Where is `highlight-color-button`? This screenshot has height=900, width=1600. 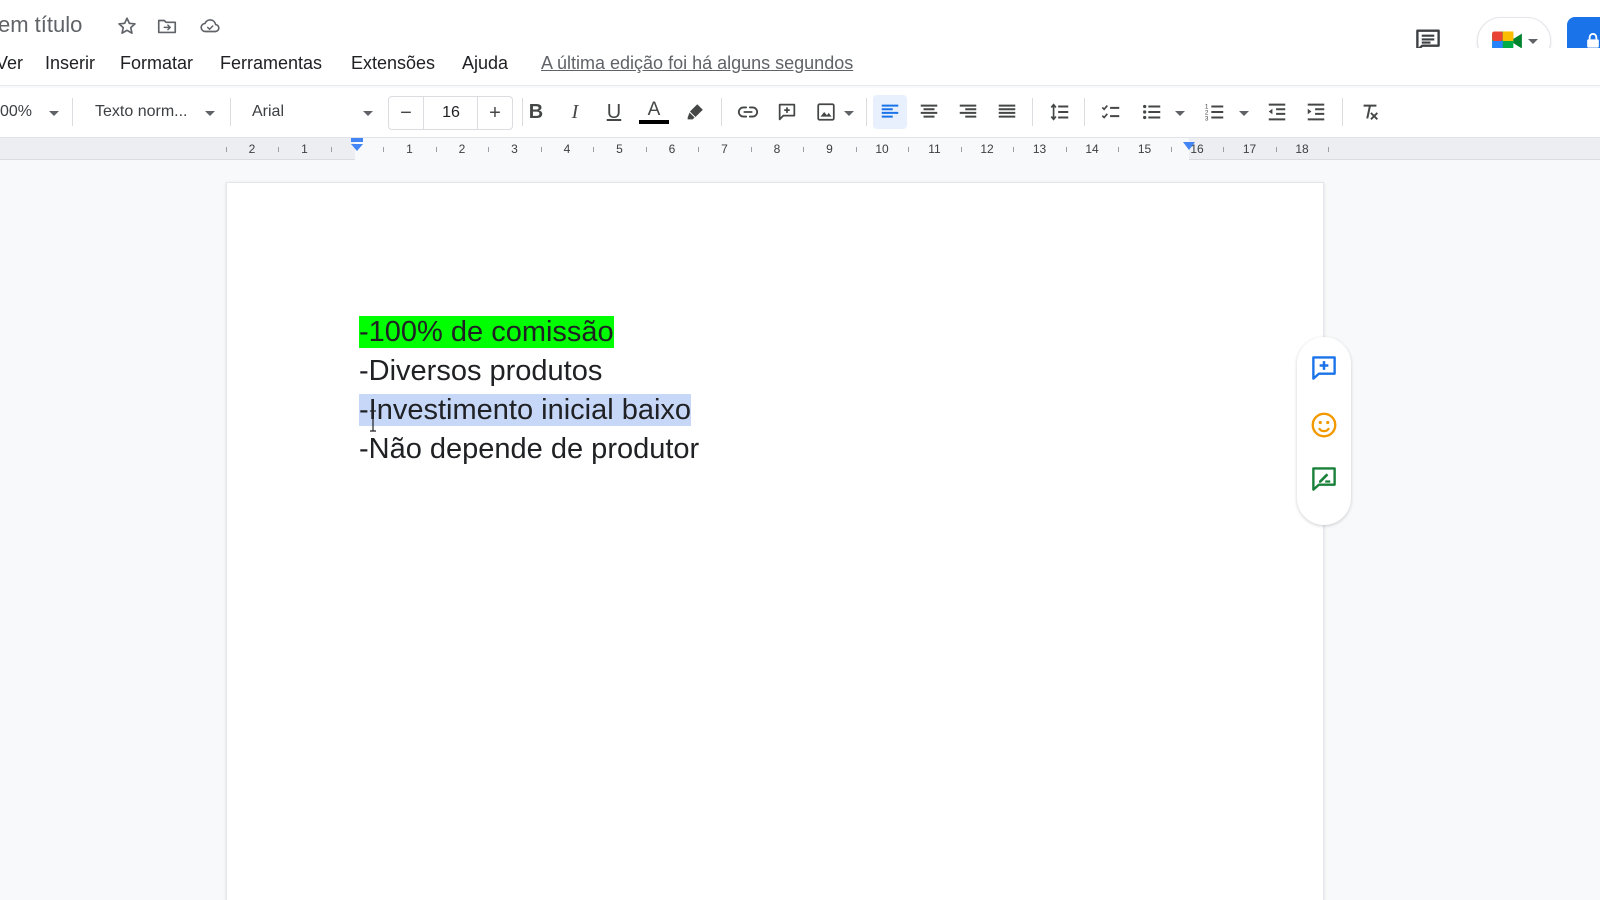 highlight-color-button is located at coordinates (695, 112).